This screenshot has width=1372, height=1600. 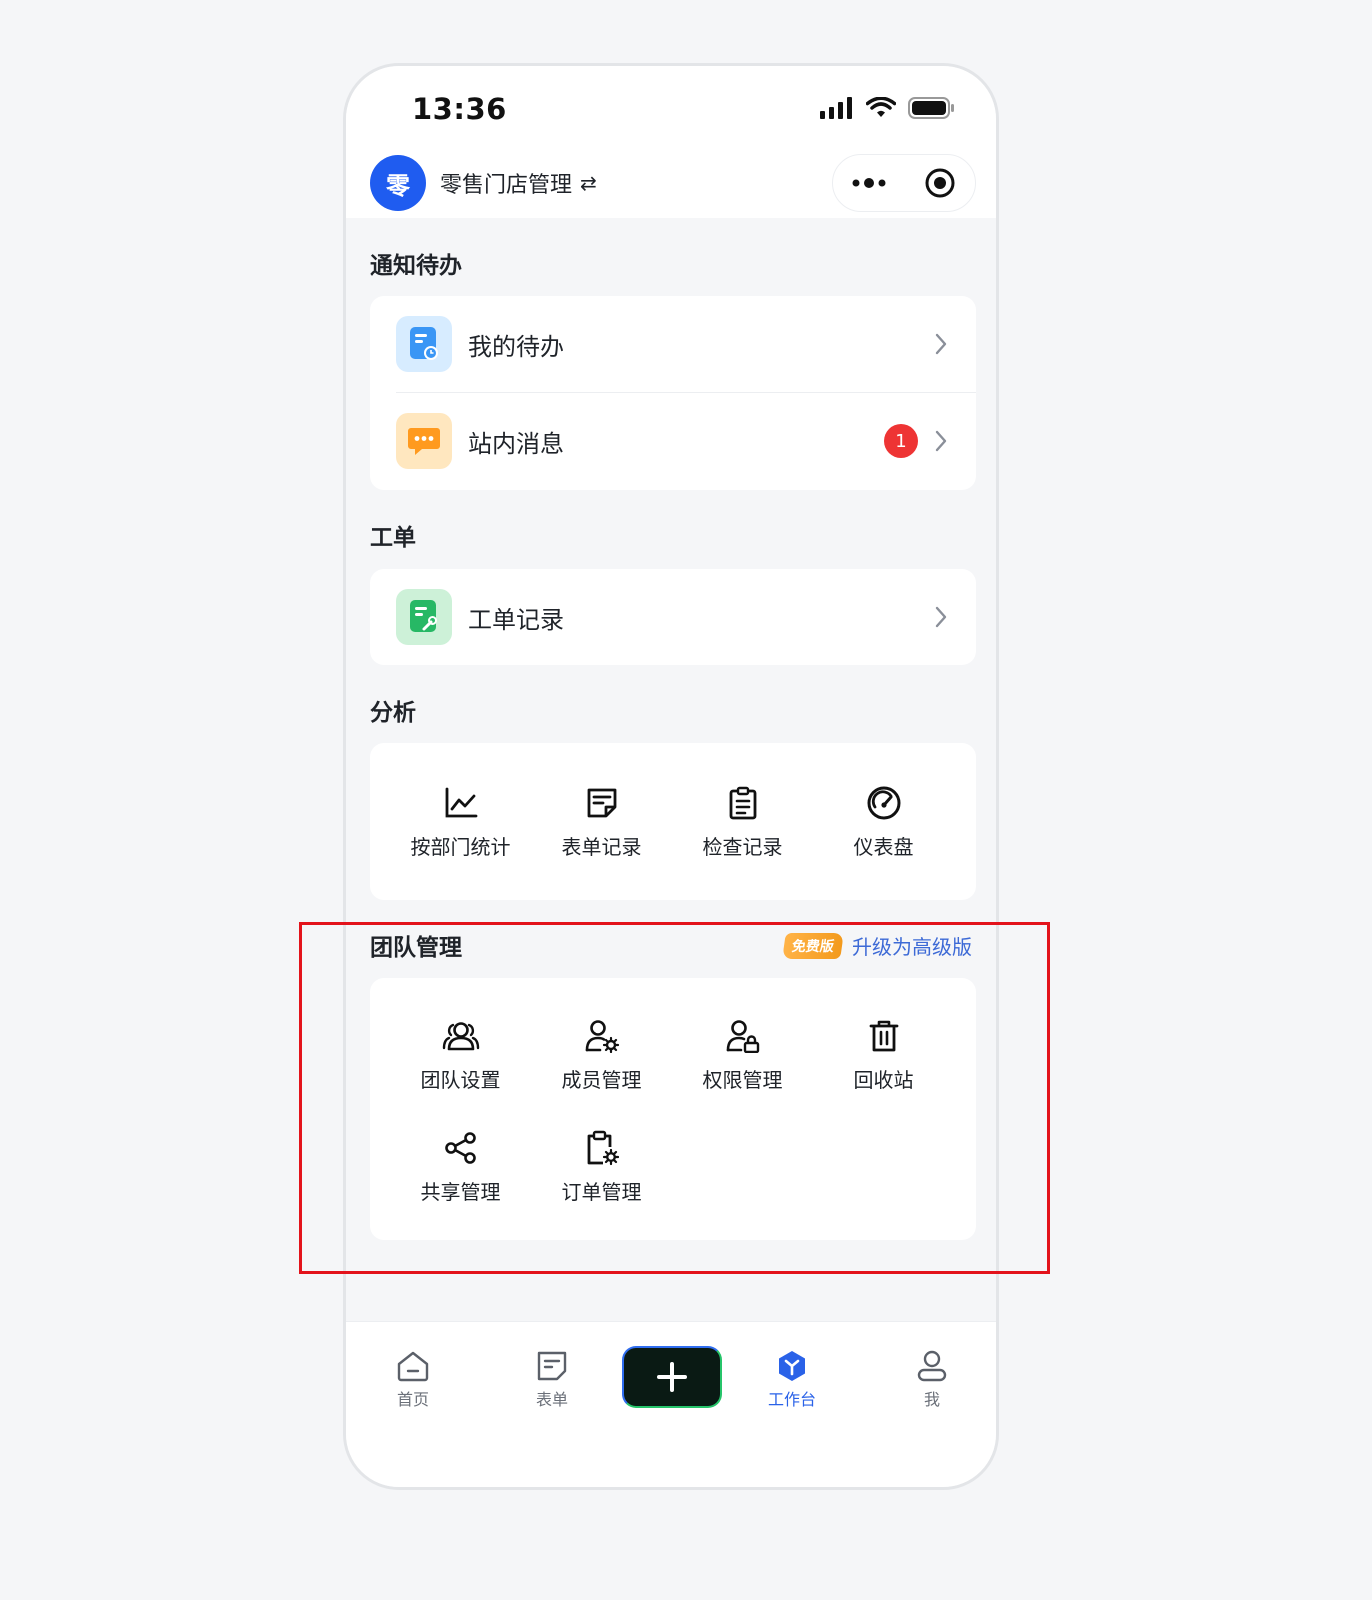 What do you see at coordinates (601, 847) in the screenshot?
I see `grid-item-label: 表单记录` at bounding box center [601, 847].